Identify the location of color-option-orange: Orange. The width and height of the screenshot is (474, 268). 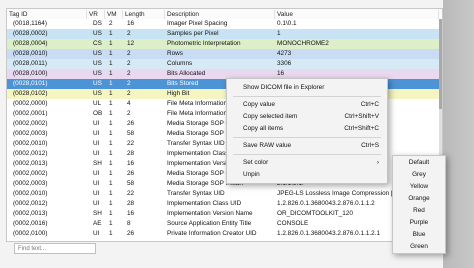
(419, 199).